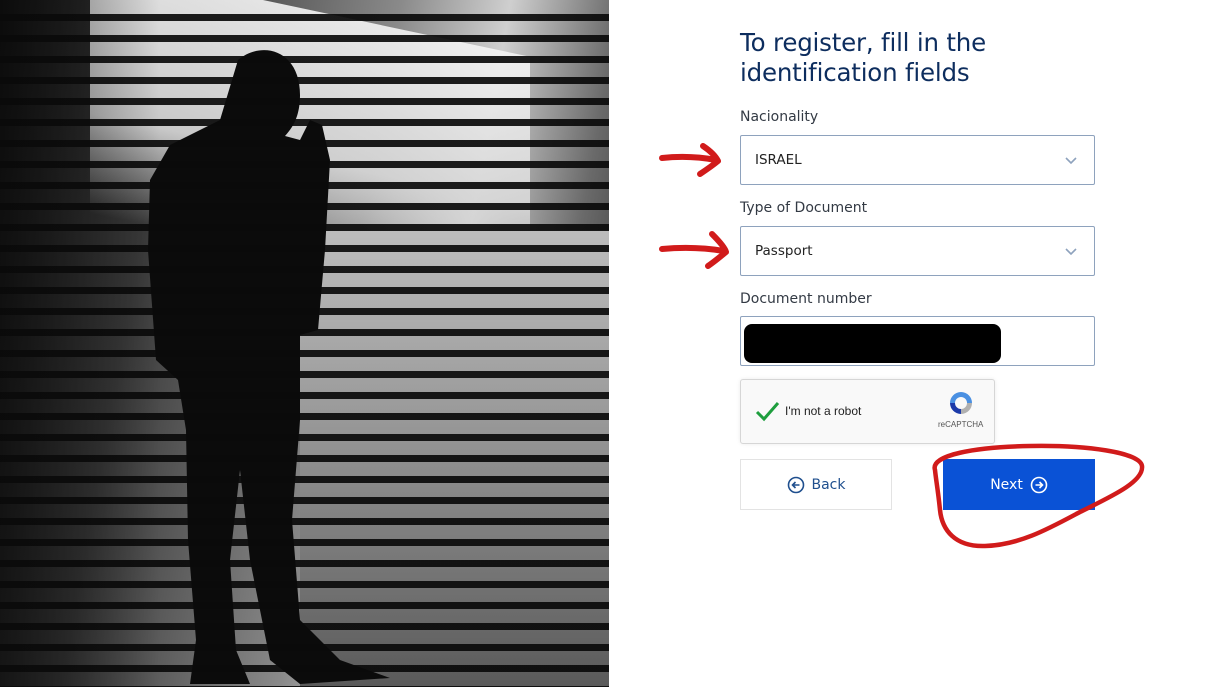 This screenshot has height=687, width=1216. I want to click on next-button: Next, so click(1019, 484).